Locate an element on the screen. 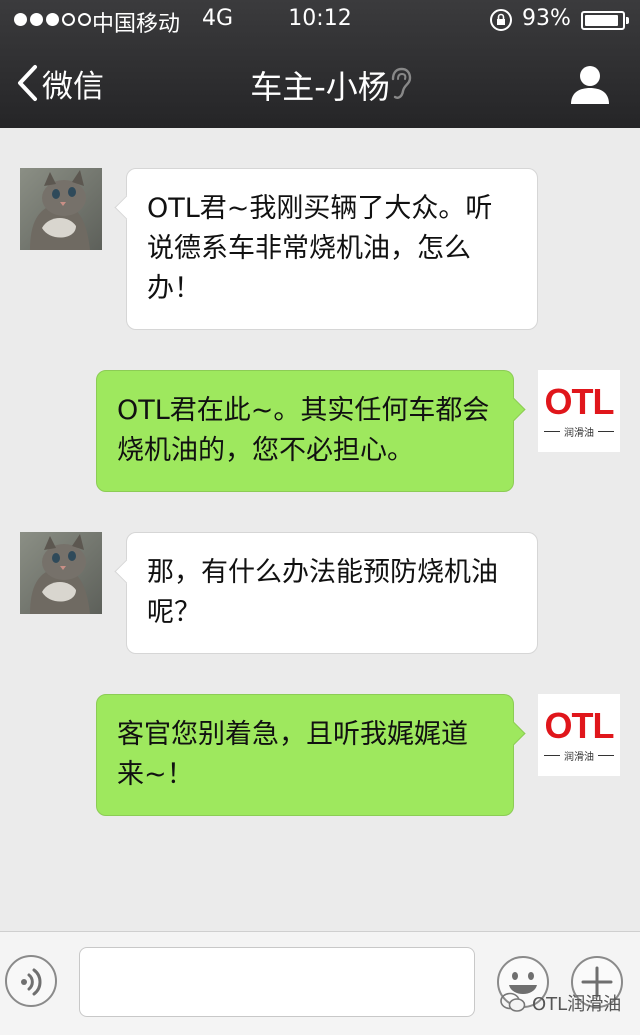 This screenshot has width=640, height=1035. input-bar is located at coordinates (320, 983).